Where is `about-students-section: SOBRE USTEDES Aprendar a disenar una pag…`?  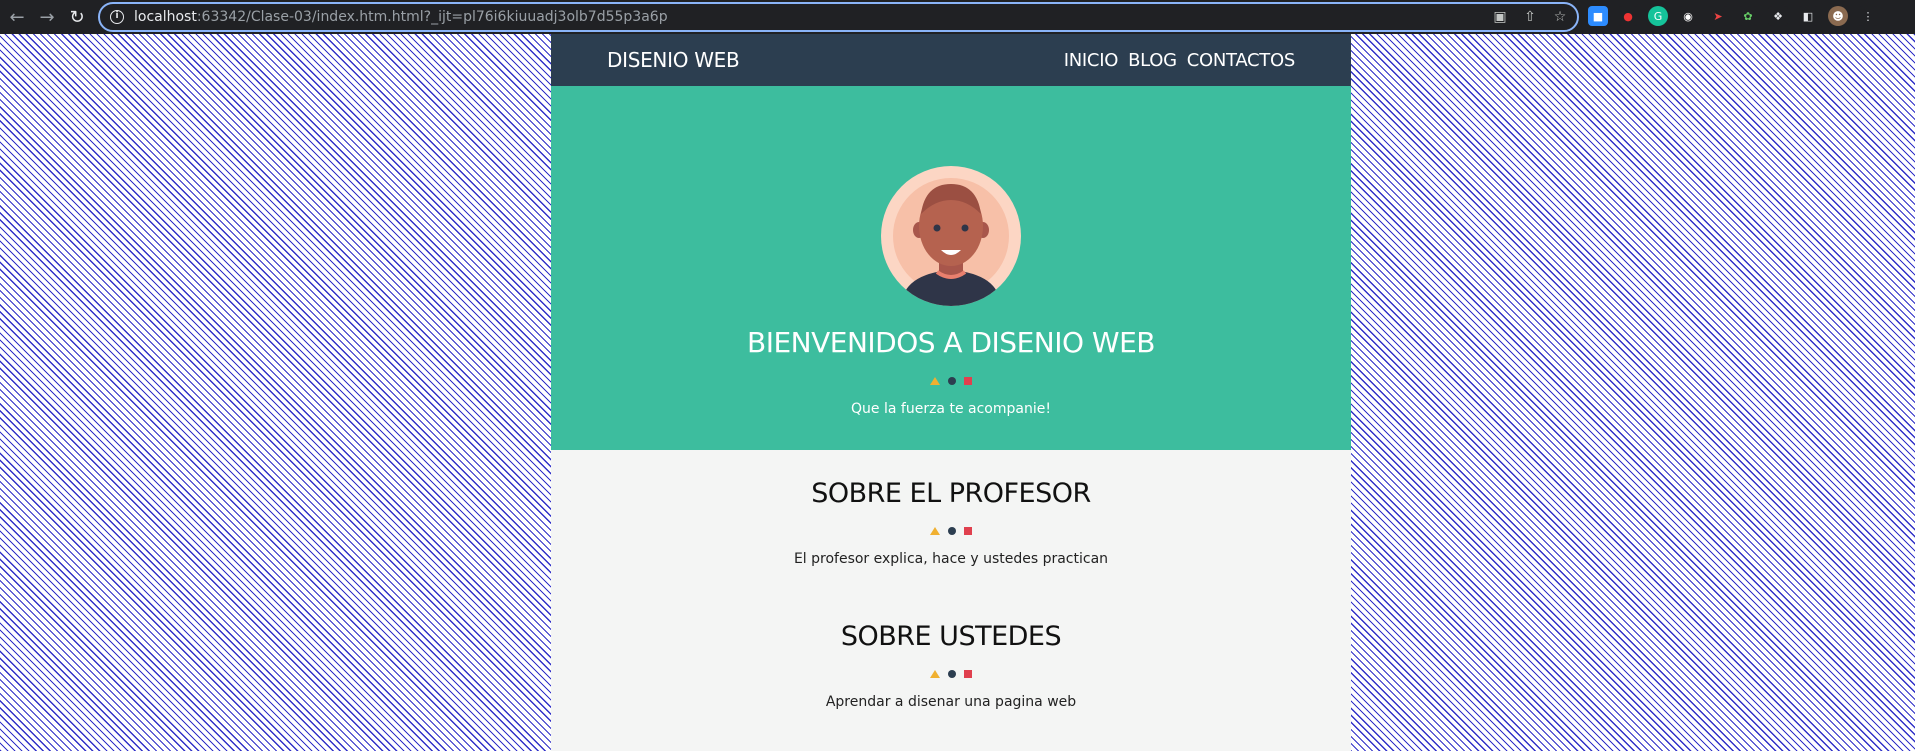 about-students-section: SOBRE USTEDES Aprendar a disenar una pag… is located at coordinates (951, 638).